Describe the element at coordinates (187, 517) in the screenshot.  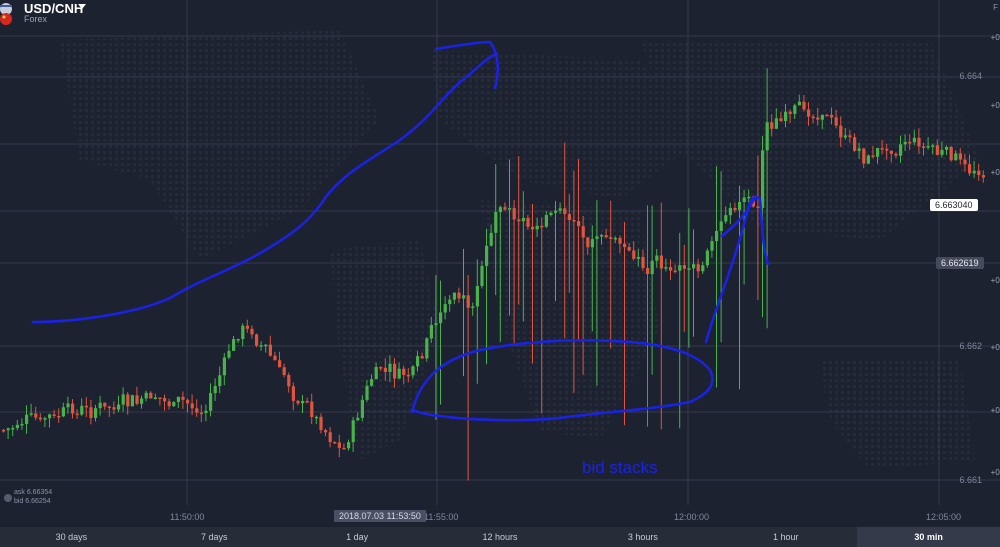
I see `x-tick-label: 11:50:00` at that location.